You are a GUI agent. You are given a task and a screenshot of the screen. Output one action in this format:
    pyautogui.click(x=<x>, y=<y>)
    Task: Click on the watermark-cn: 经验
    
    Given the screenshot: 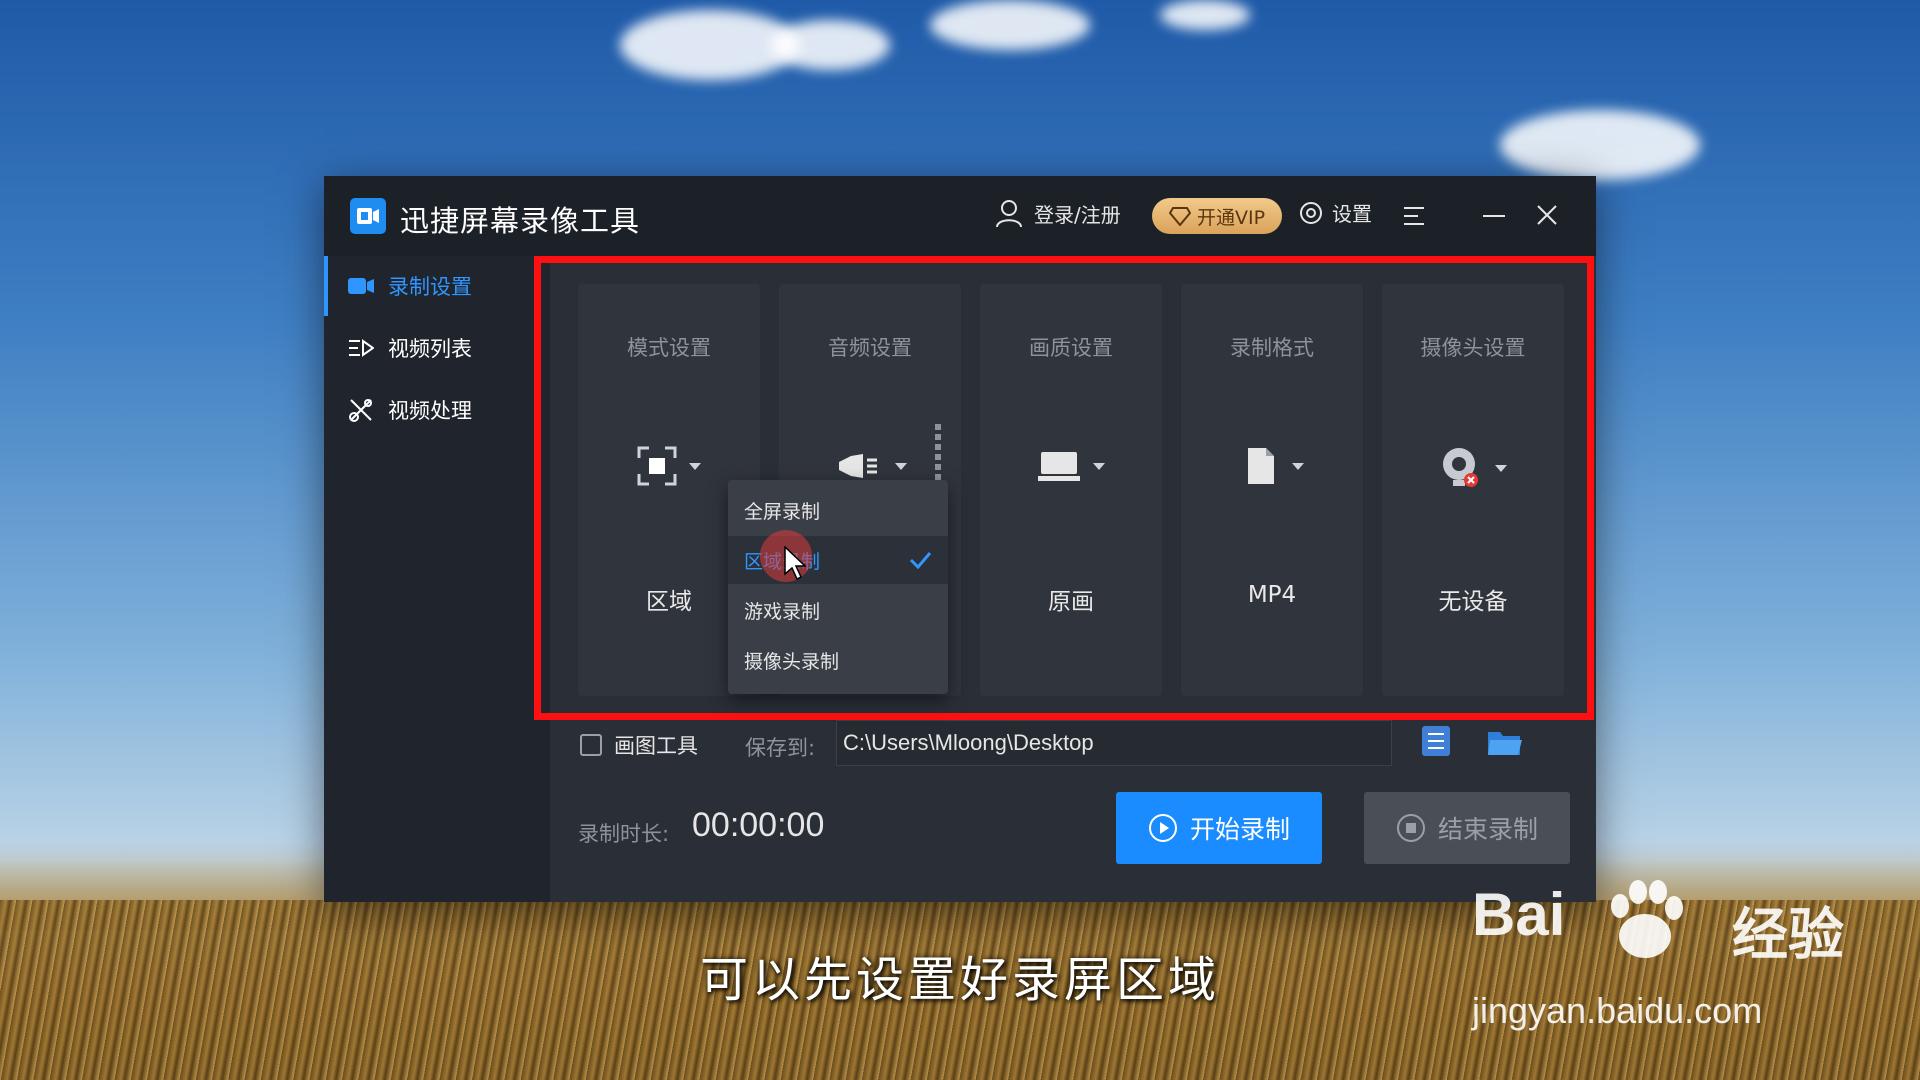 What is the action you would take?
    pyautogui.click(x=1788, y=935)
    